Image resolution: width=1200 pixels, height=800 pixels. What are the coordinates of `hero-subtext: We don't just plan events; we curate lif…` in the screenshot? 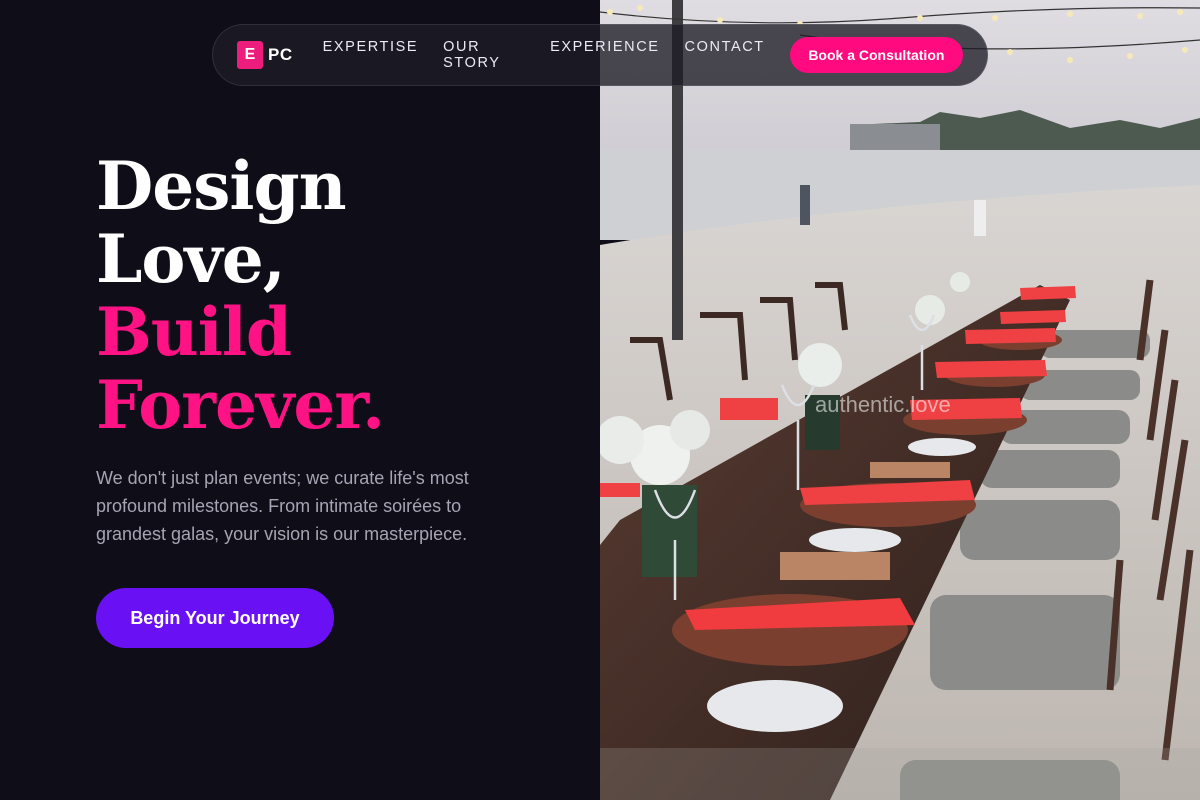 It's located at (282, 506).